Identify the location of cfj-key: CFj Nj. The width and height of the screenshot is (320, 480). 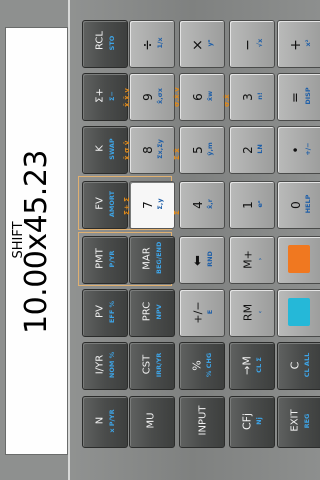
(252, 422).